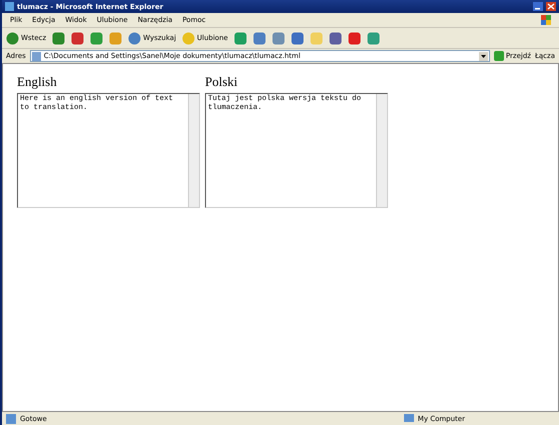 The height and width of the screenshot is (425, 559). I want to click on close-icon, so click(551, 6).